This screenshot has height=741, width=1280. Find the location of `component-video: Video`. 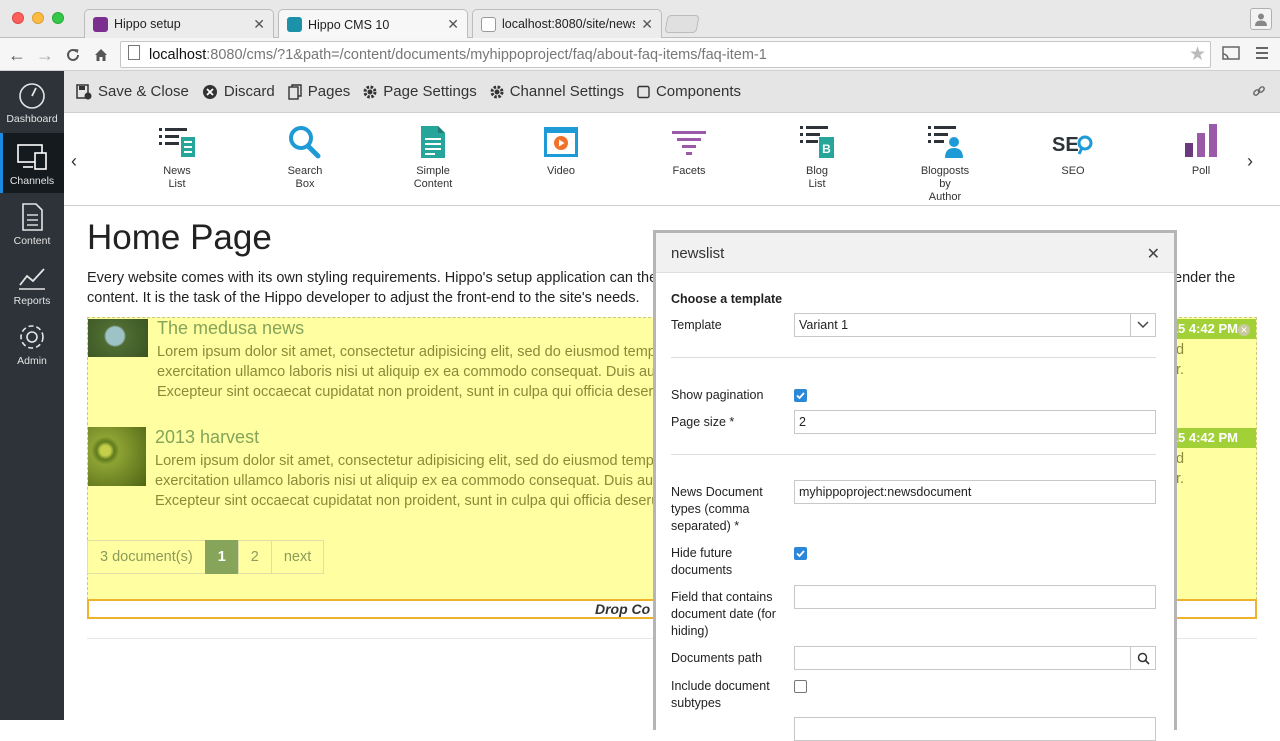

component-video: Video is located at coordinates (561, 150).